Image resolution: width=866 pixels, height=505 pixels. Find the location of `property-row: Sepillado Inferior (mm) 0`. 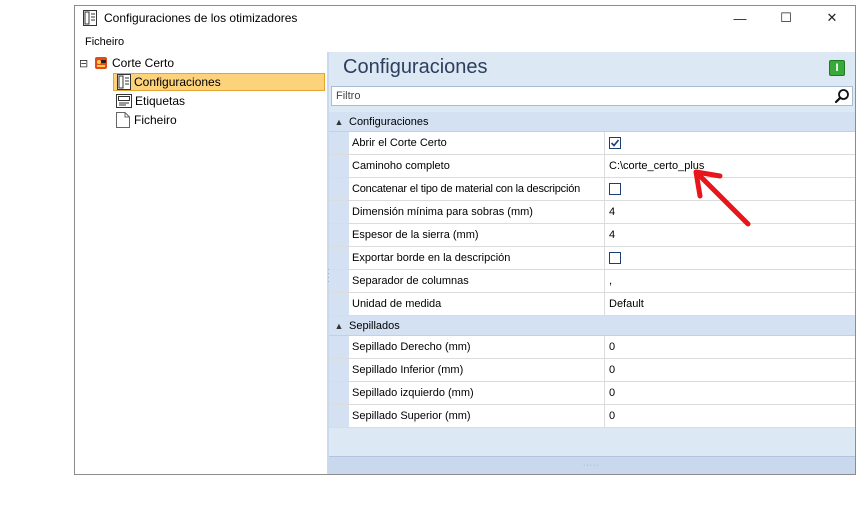

property-row: Sepillado Inferior (mm) 0 is located at coordinates (592, 370).